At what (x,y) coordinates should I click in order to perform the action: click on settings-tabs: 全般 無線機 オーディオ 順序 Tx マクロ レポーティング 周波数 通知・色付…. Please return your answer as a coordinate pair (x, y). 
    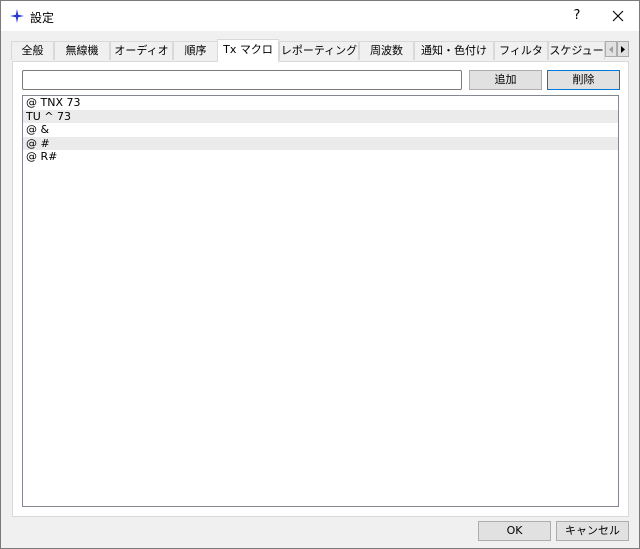
    Looking at the image, I should click on (320, 50).